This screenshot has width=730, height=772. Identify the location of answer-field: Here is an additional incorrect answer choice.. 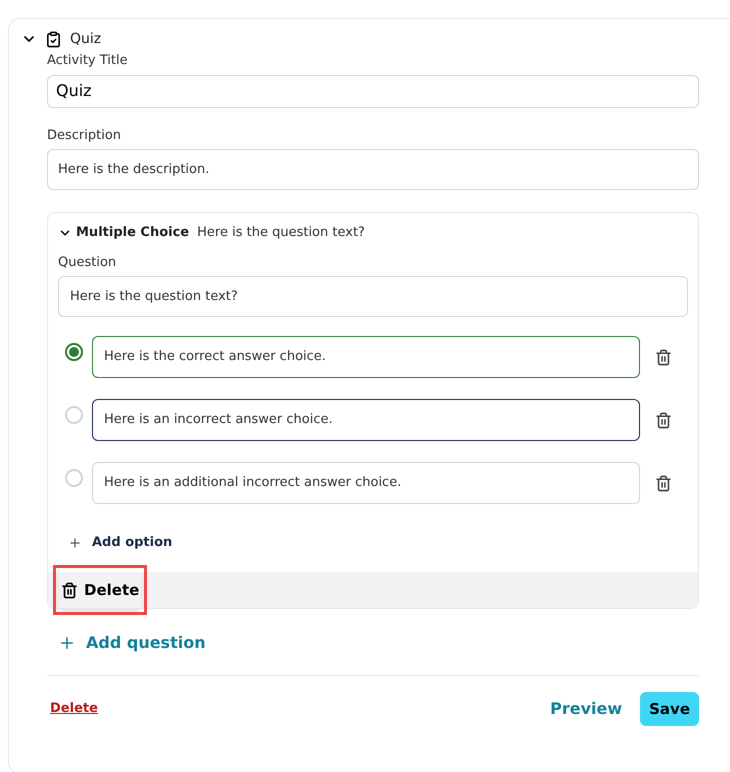
(366, 483).